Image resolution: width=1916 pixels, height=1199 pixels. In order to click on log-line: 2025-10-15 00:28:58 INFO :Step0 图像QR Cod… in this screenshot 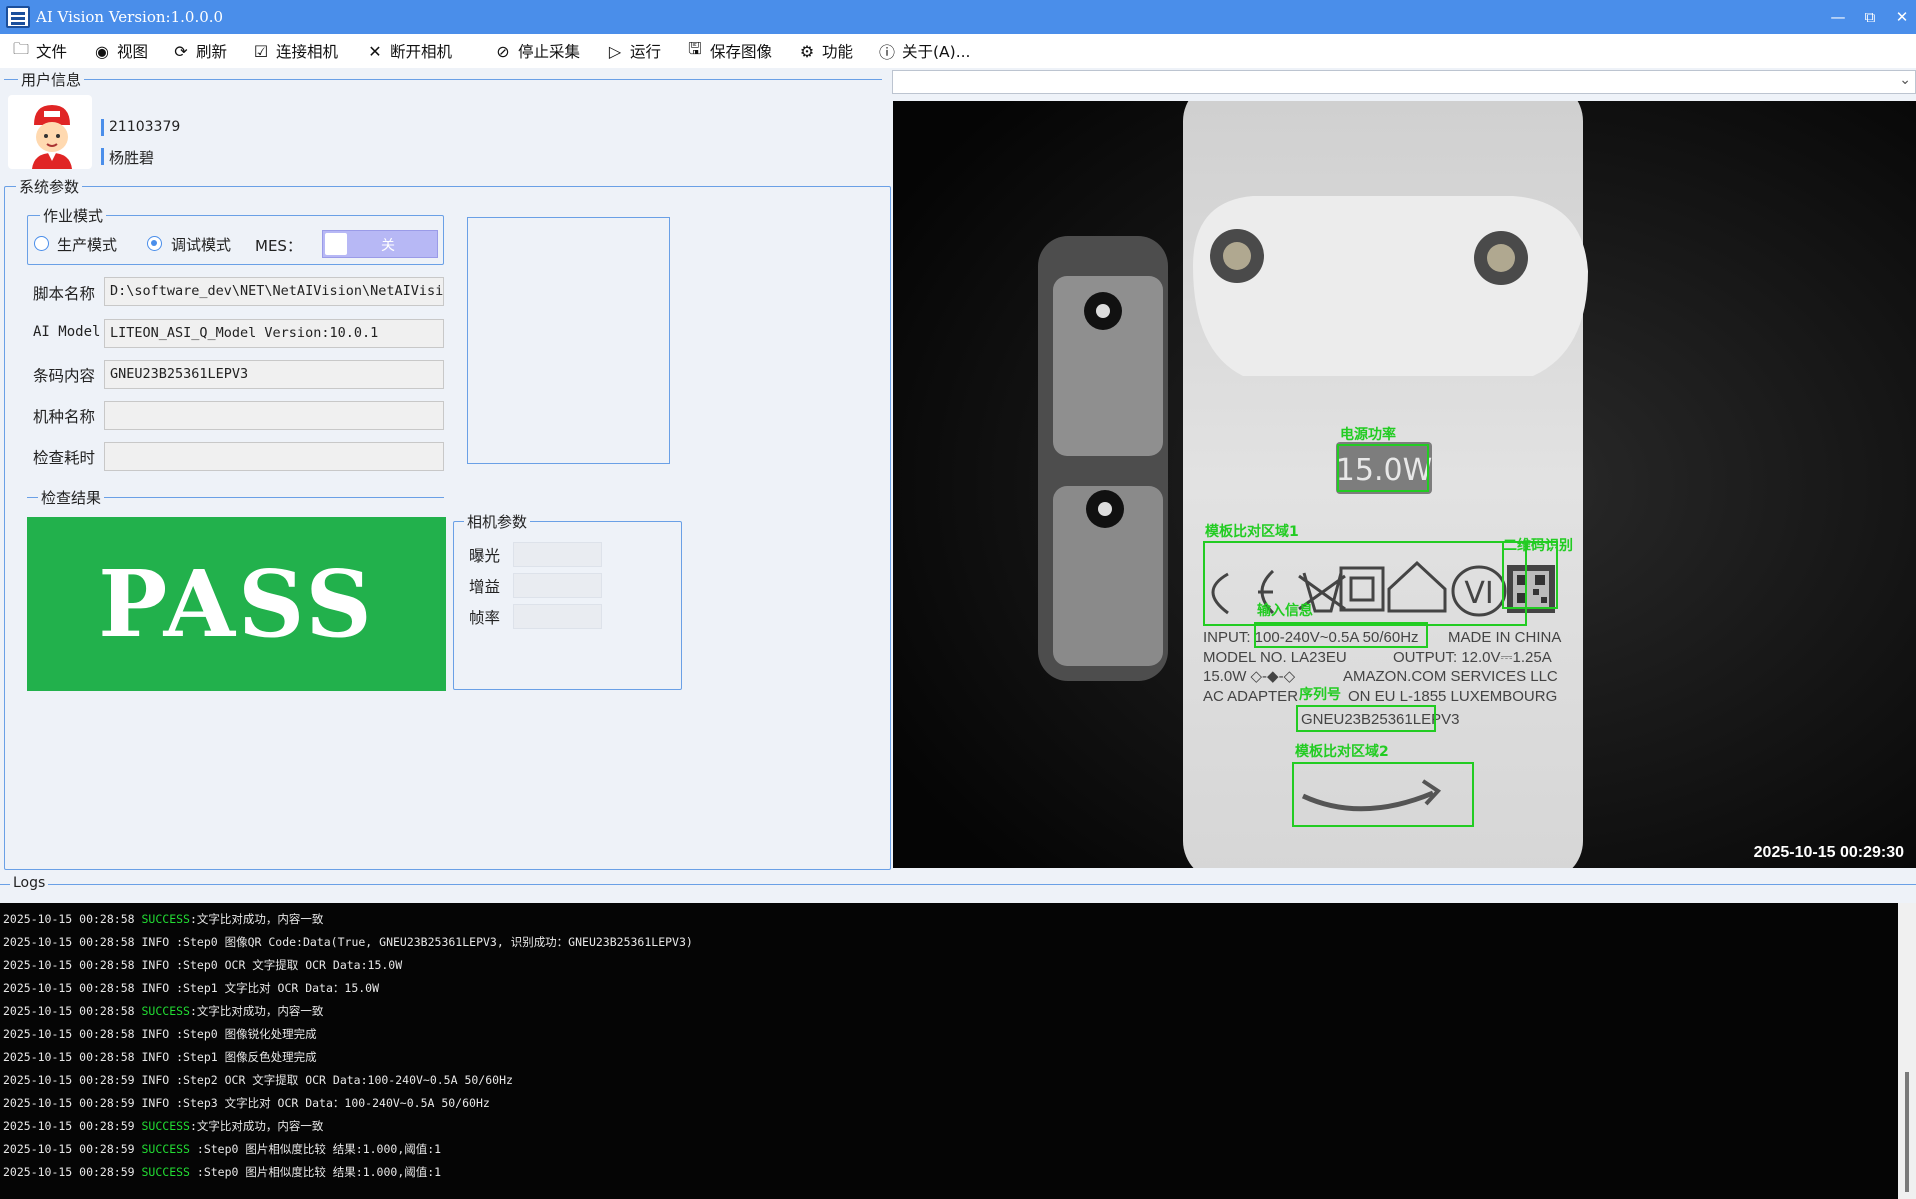, I will do `click(348, 942)`.